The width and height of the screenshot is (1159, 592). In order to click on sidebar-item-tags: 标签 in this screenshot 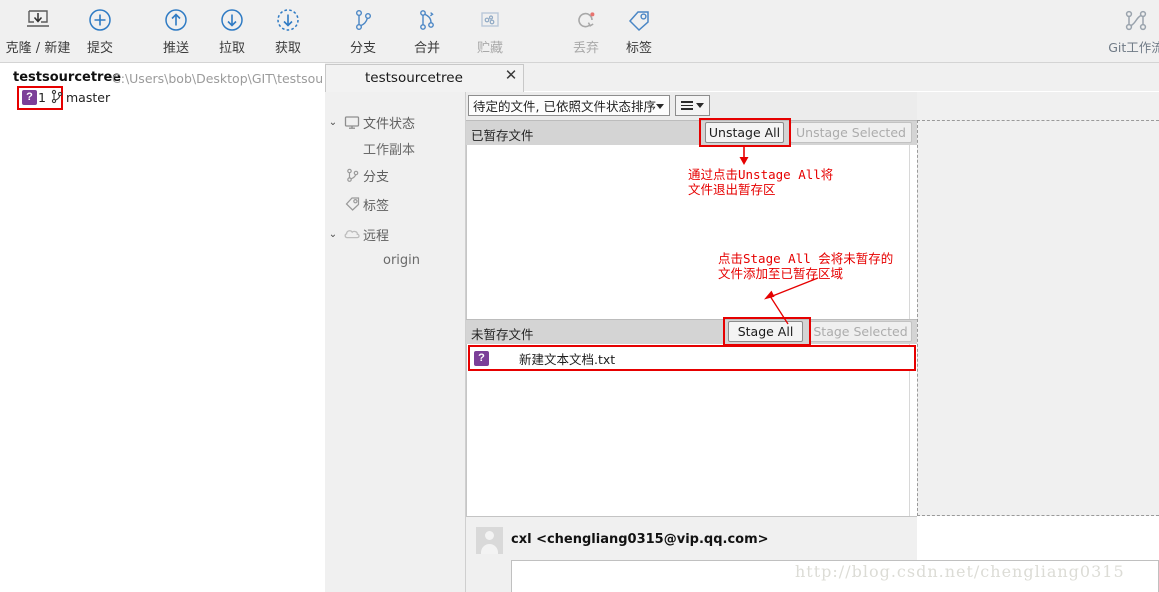, I will do `click(395, 204)`.